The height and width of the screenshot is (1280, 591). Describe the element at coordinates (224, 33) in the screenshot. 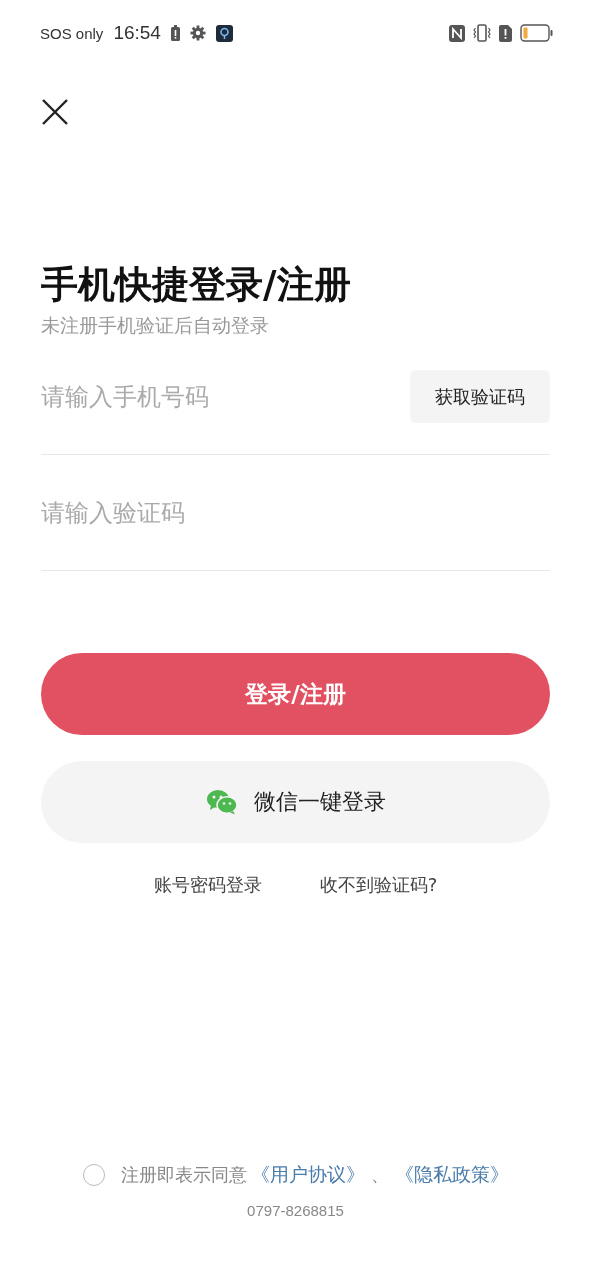

I see `location-pin-icon` at that location.